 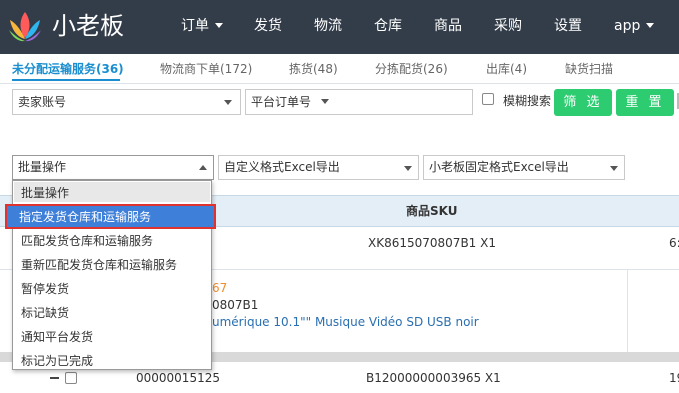 I want to click on dropdown-option-mark-stockout: 标记缺货, so click(x=45, y=313).